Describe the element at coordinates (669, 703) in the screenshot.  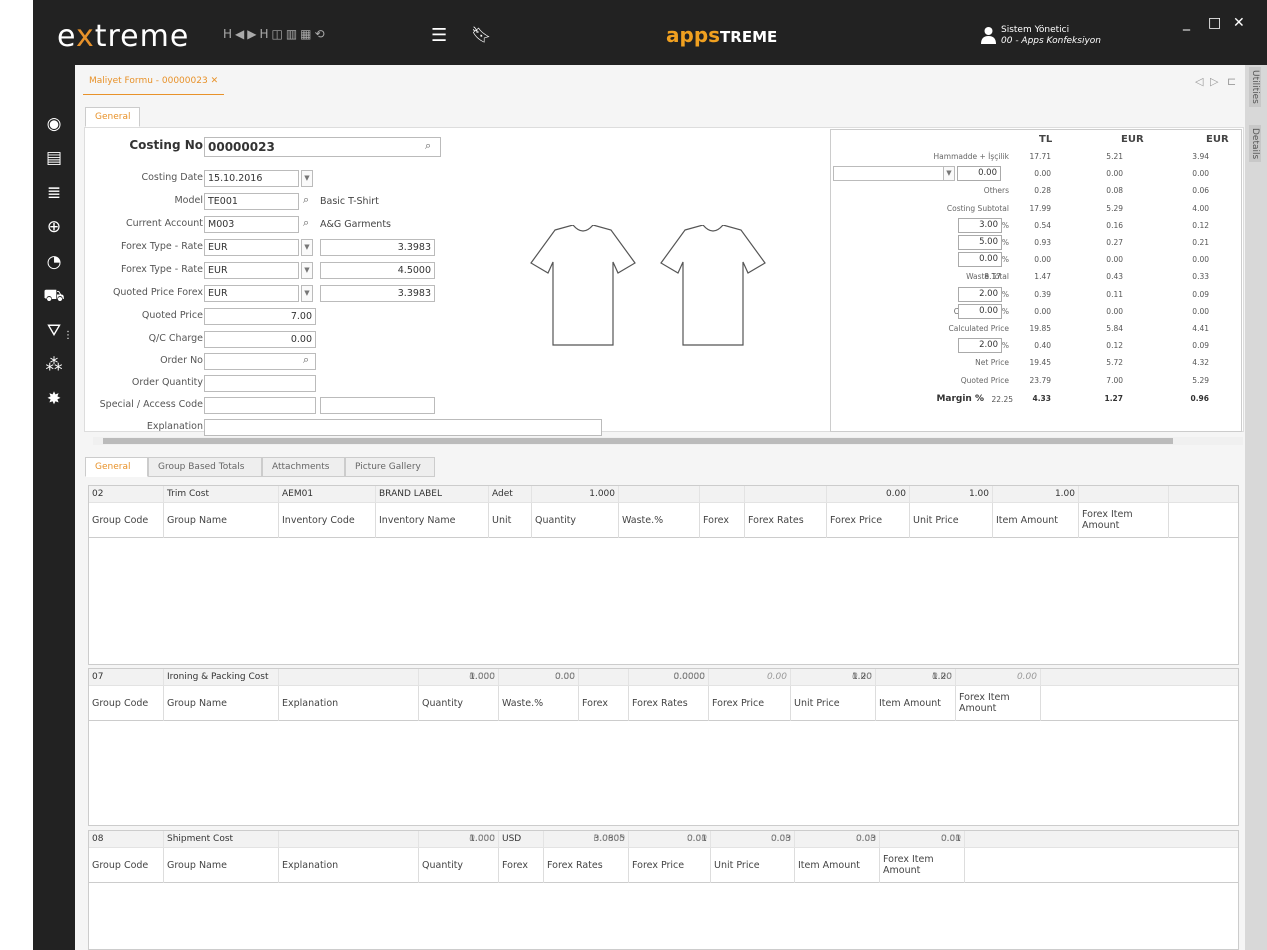
I see `column-header: Forex Rates` at that location.